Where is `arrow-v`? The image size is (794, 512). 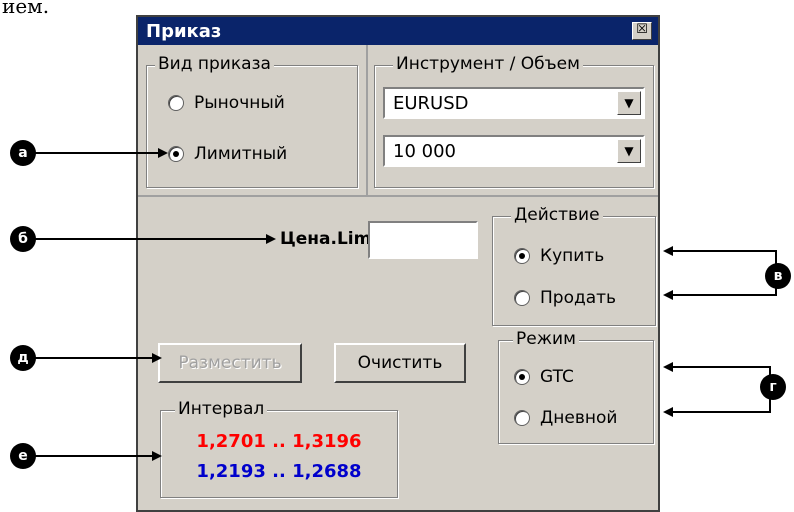 arrow-v is located at coordinates (720, 273).